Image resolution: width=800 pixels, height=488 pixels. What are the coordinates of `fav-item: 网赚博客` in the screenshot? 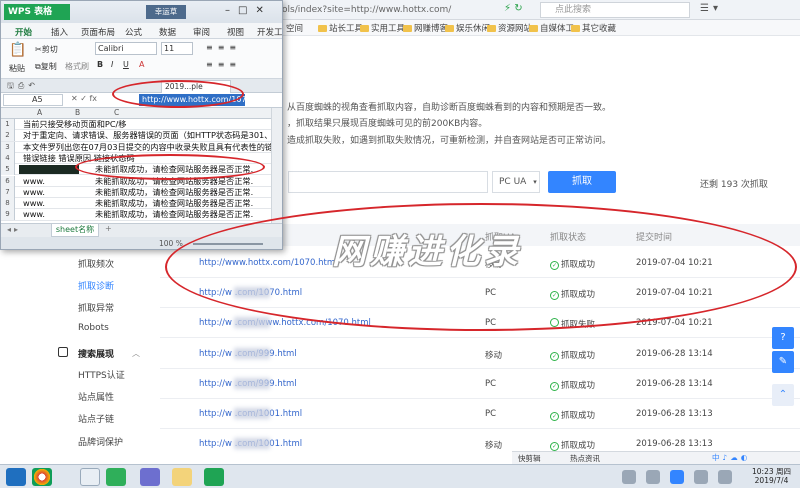 It's located at (425, 28).